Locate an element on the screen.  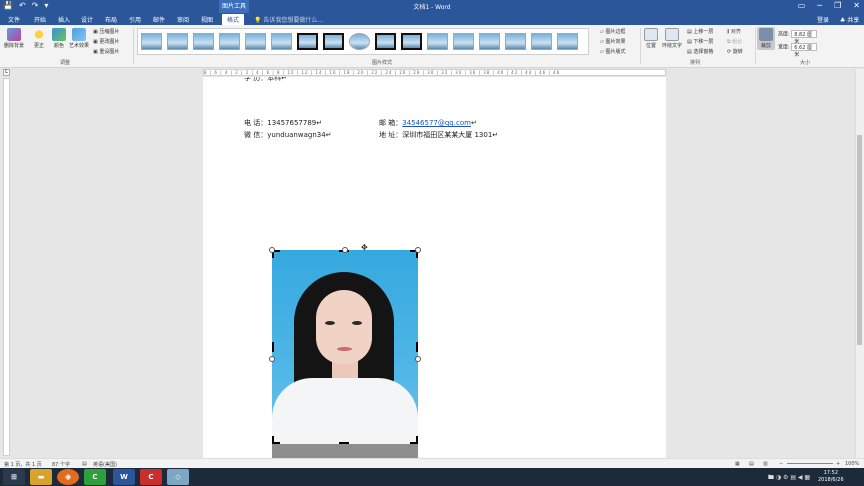
print-layout-icon: ▤ is located at coordinates (751, 464).